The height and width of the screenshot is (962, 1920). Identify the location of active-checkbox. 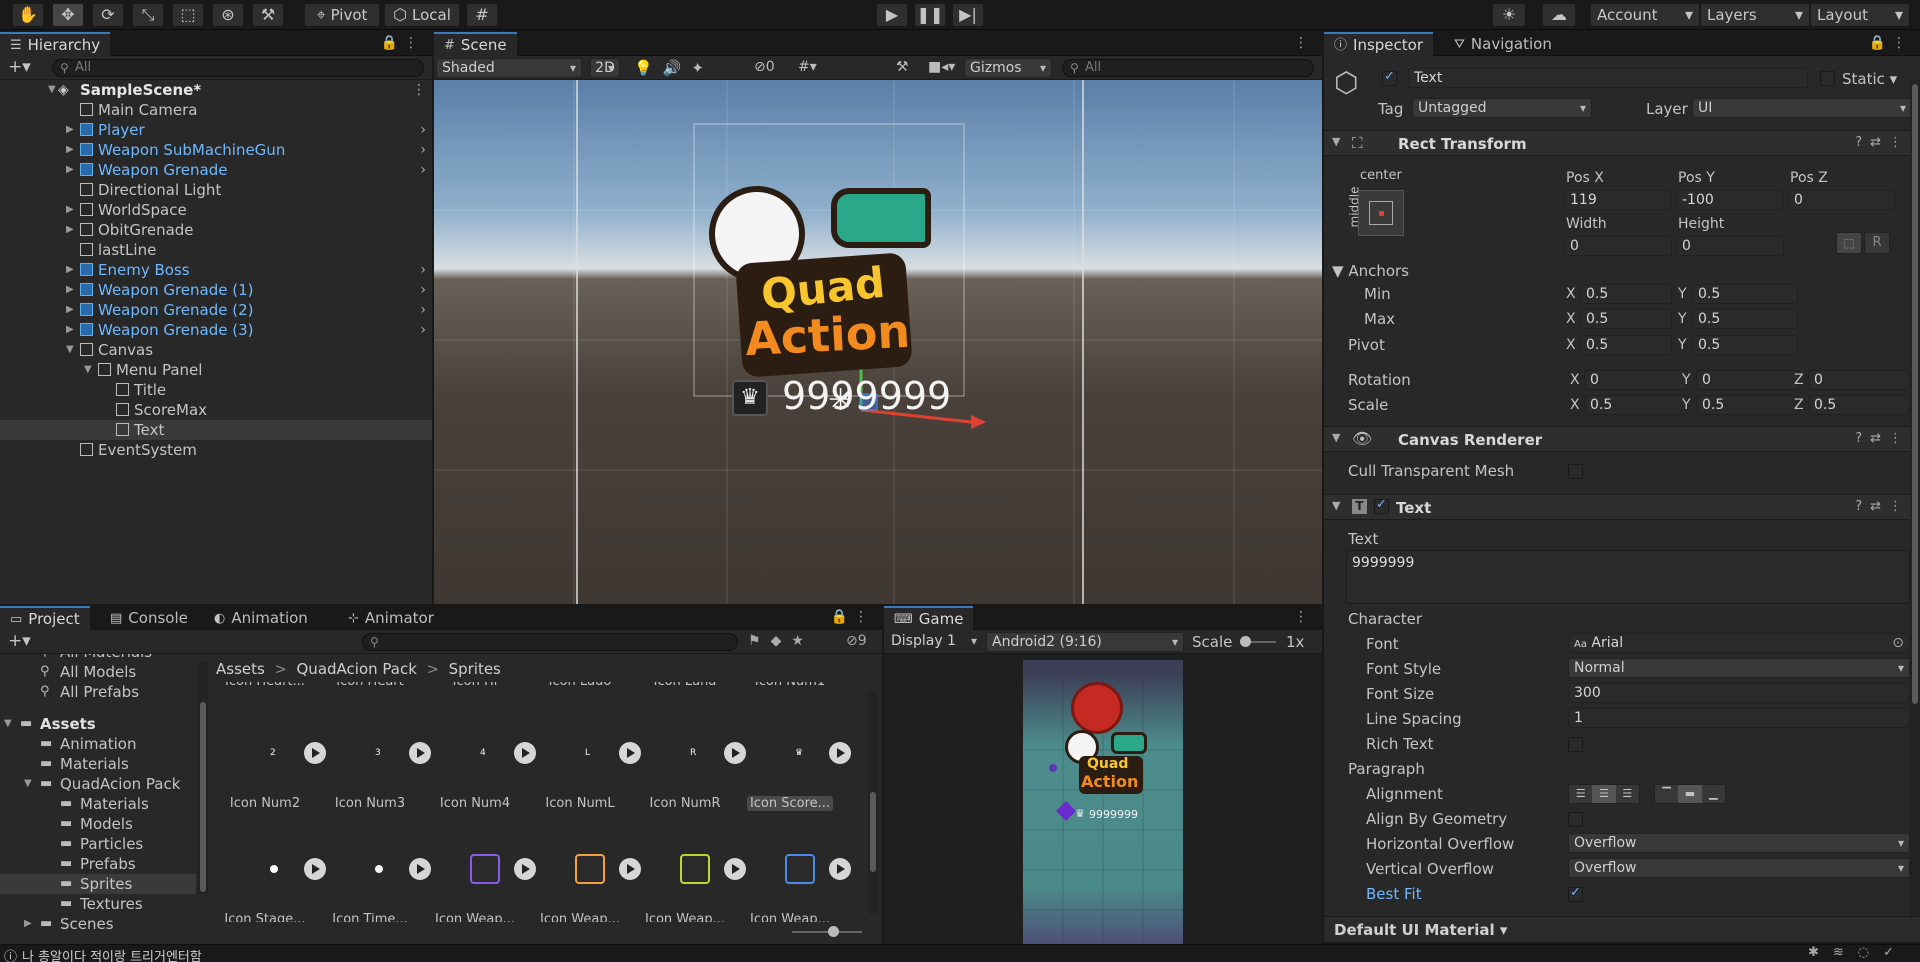
(1389, 77).